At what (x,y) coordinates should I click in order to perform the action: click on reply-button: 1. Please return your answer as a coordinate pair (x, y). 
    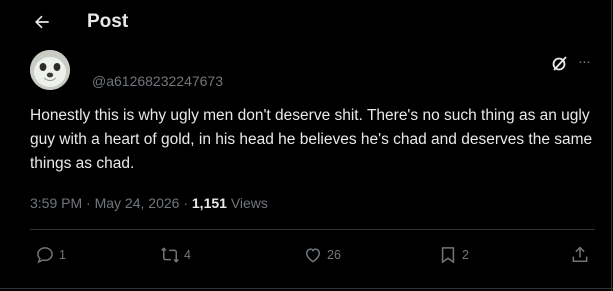
    Looking at the image, I should click on (50, 255).